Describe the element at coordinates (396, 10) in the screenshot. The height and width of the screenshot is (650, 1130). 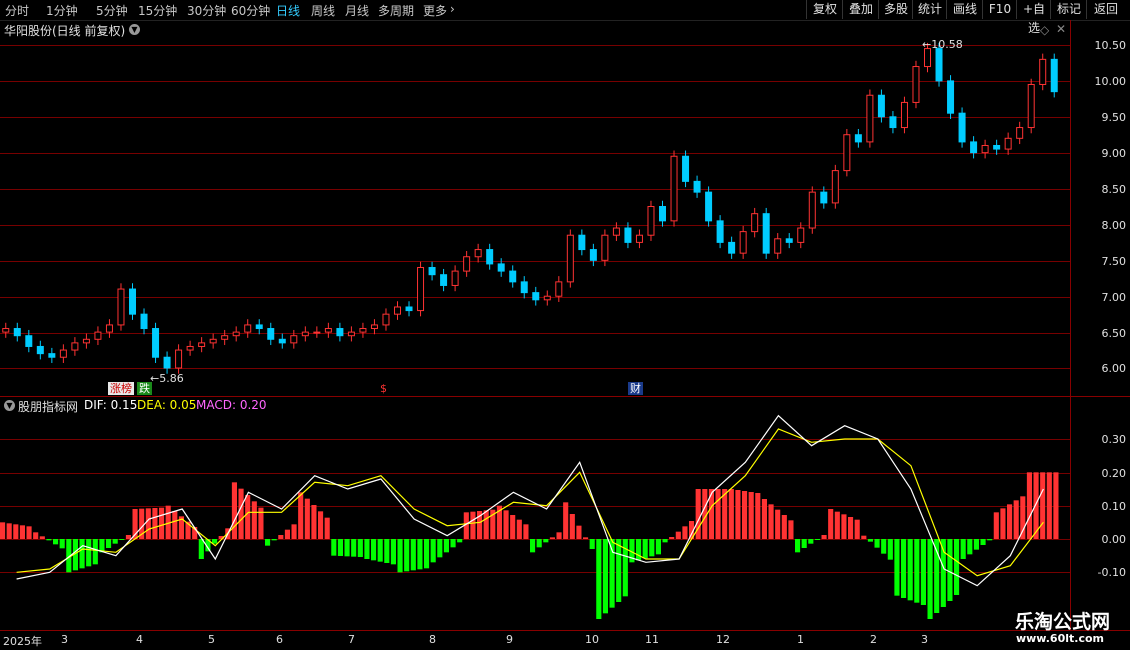
I see `period-tab-multi: 多周期` at that location.